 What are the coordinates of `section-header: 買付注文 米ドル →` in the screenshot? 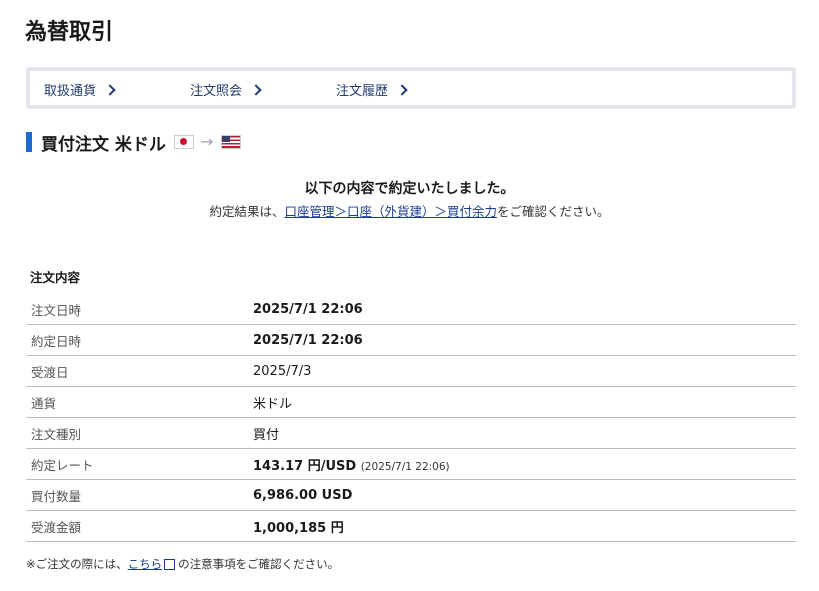 It's located at (134, 143).